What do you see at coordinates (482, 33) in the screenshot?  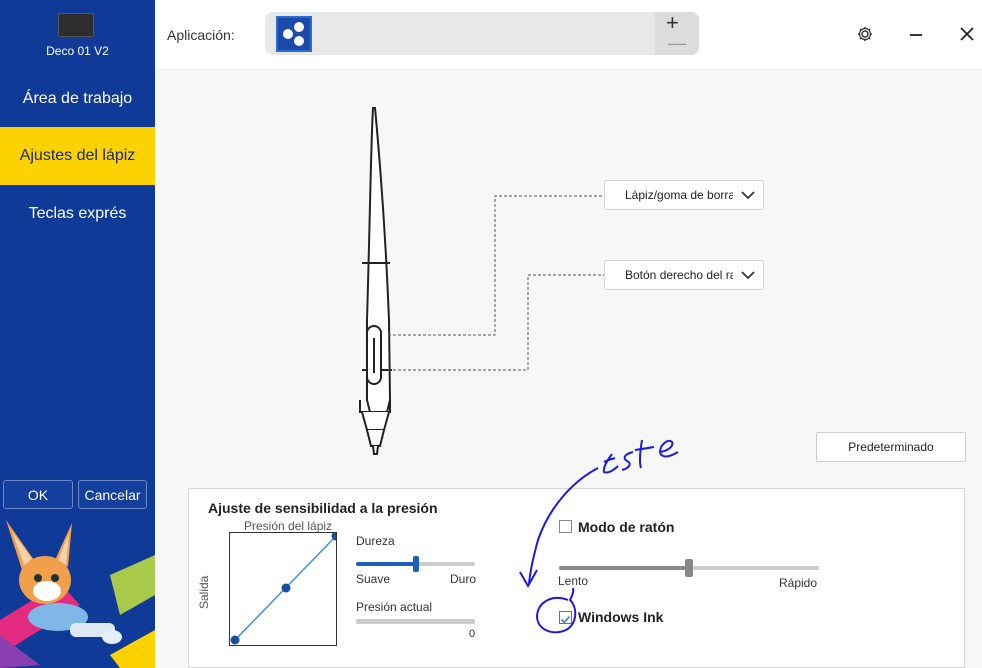 I see `application-selector` at bounding box center [482, 33].